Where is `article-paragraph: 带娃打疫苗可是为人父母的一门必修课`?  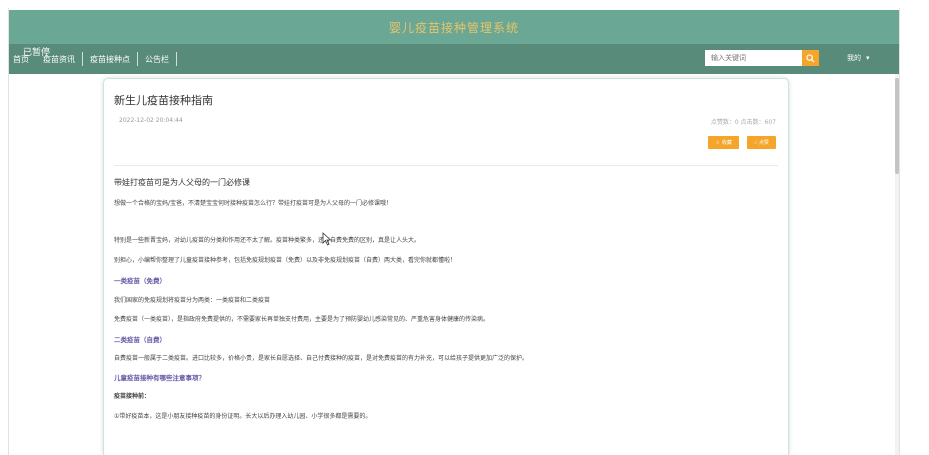
article-paragraph: 带娃打疫苗可是为人父母的一门必修课 is located at coordinates (182, 182).